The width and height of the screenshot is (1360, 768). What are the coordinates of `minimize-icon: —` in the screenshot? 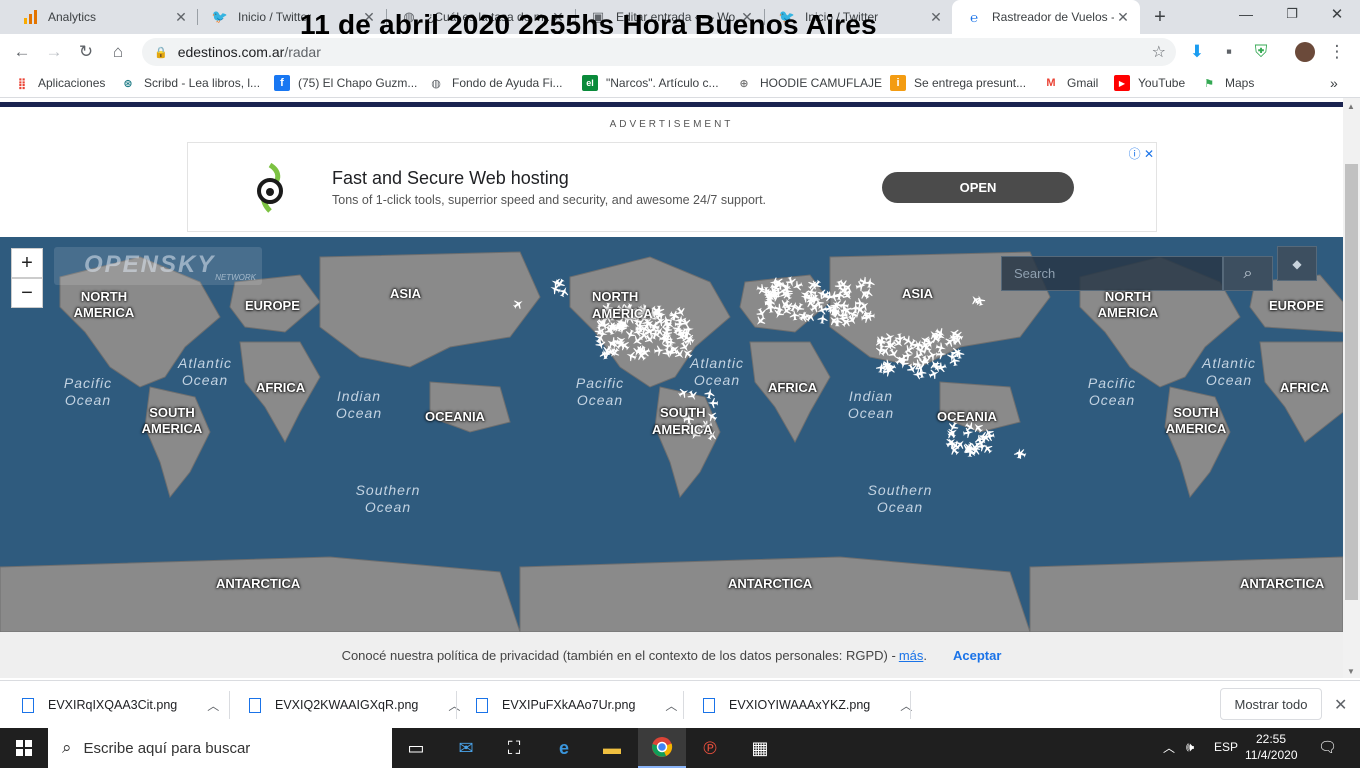 It's located at (1246, 14).